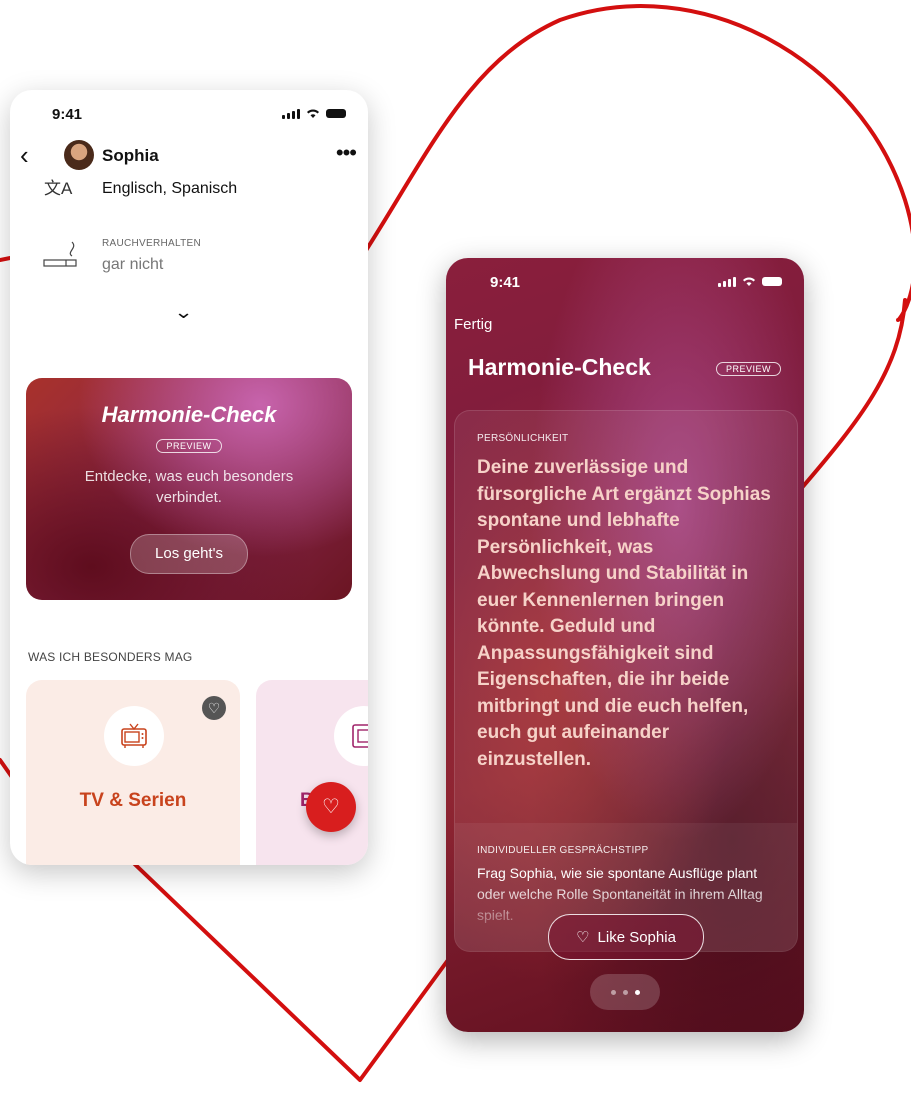 The width and height of the screenshot is (911, 1093). What do you see at coordinates (184, 312) in the screenshot?
I see `chevron-down-icon: ⌄` at bounding box center [184, 312].